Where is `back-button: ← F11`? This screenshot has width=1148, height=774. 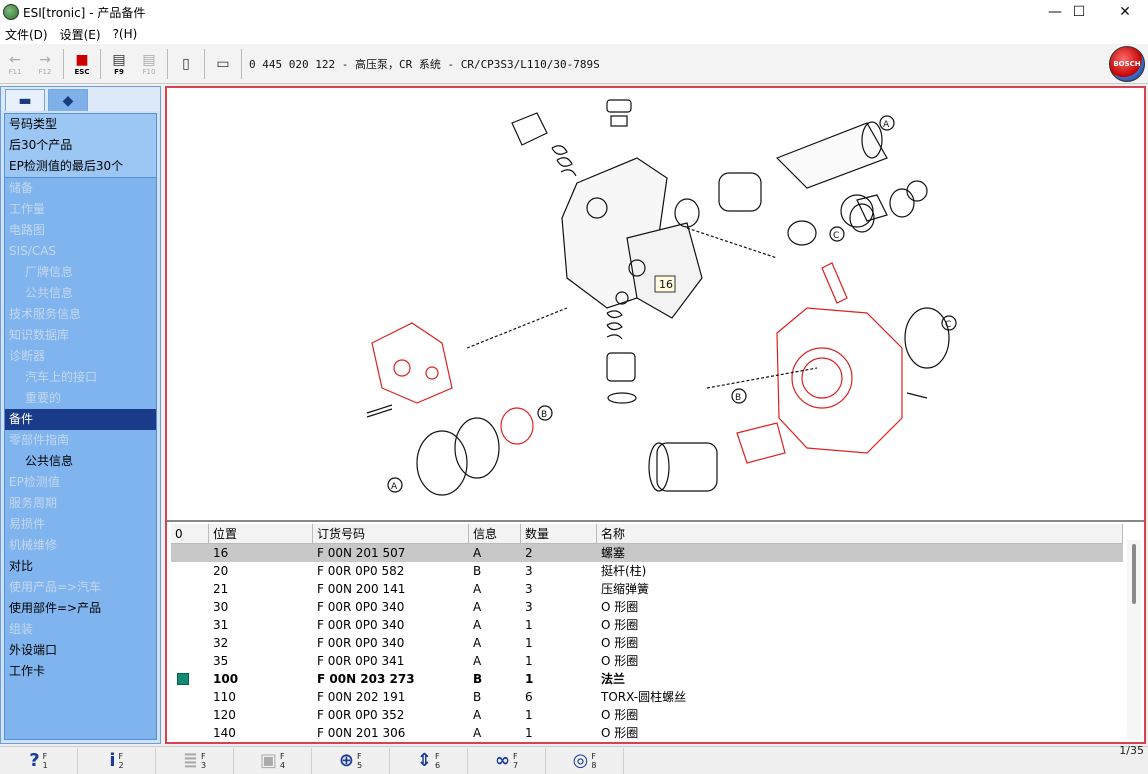 back-button: ← F11 is located at coordinates (15, 64).